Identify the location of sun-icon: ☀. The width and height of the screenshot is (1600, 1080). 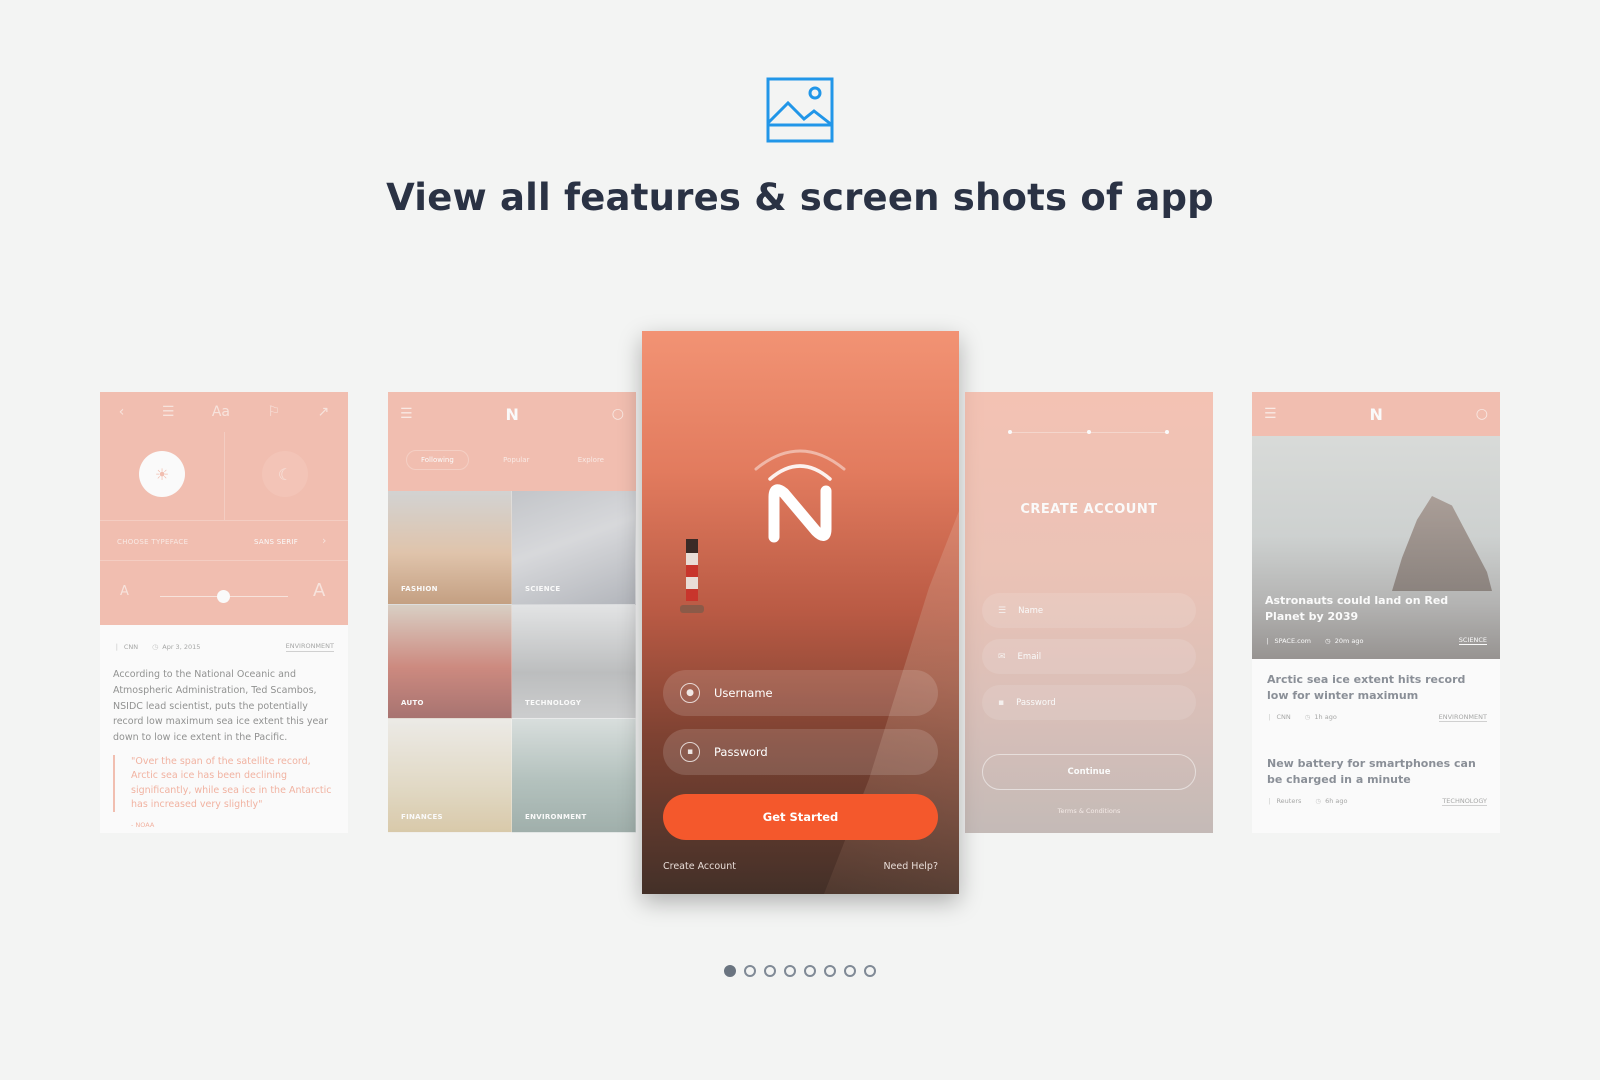
(162, 474).